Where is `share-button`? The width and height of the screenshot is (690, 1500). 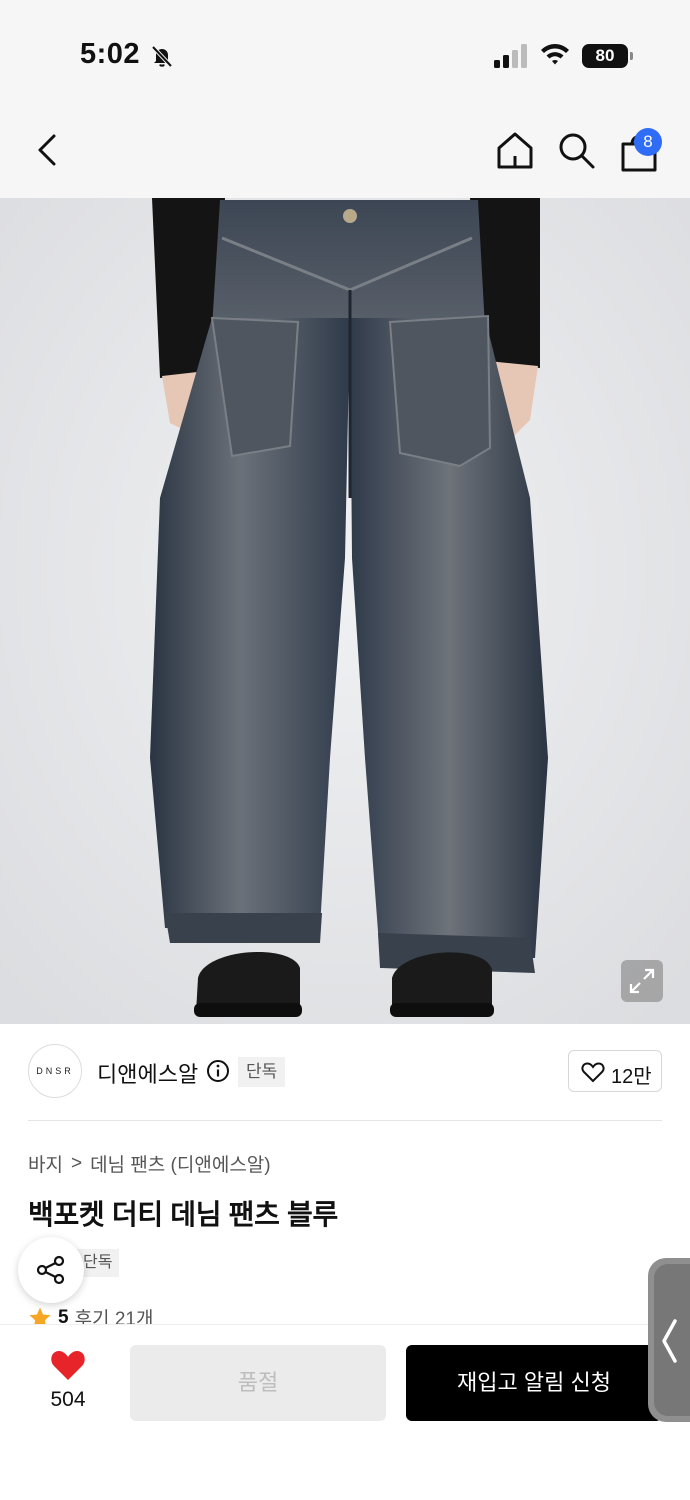 share-button is located at coordinates (51, 1270).